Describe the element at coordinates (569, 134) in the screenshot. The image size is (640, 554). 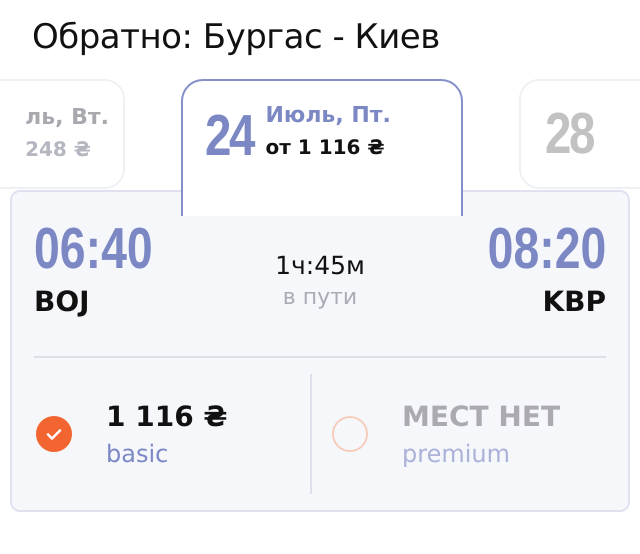
I see `day-number: 28` at that location.